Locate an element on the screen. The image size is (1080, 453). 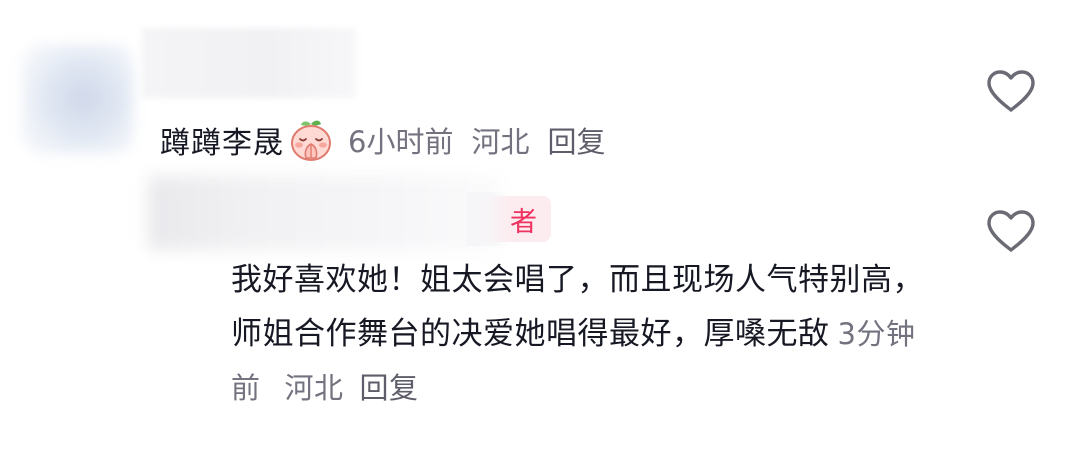
author-badge-label: 者 is located at coordinates (523, 222).